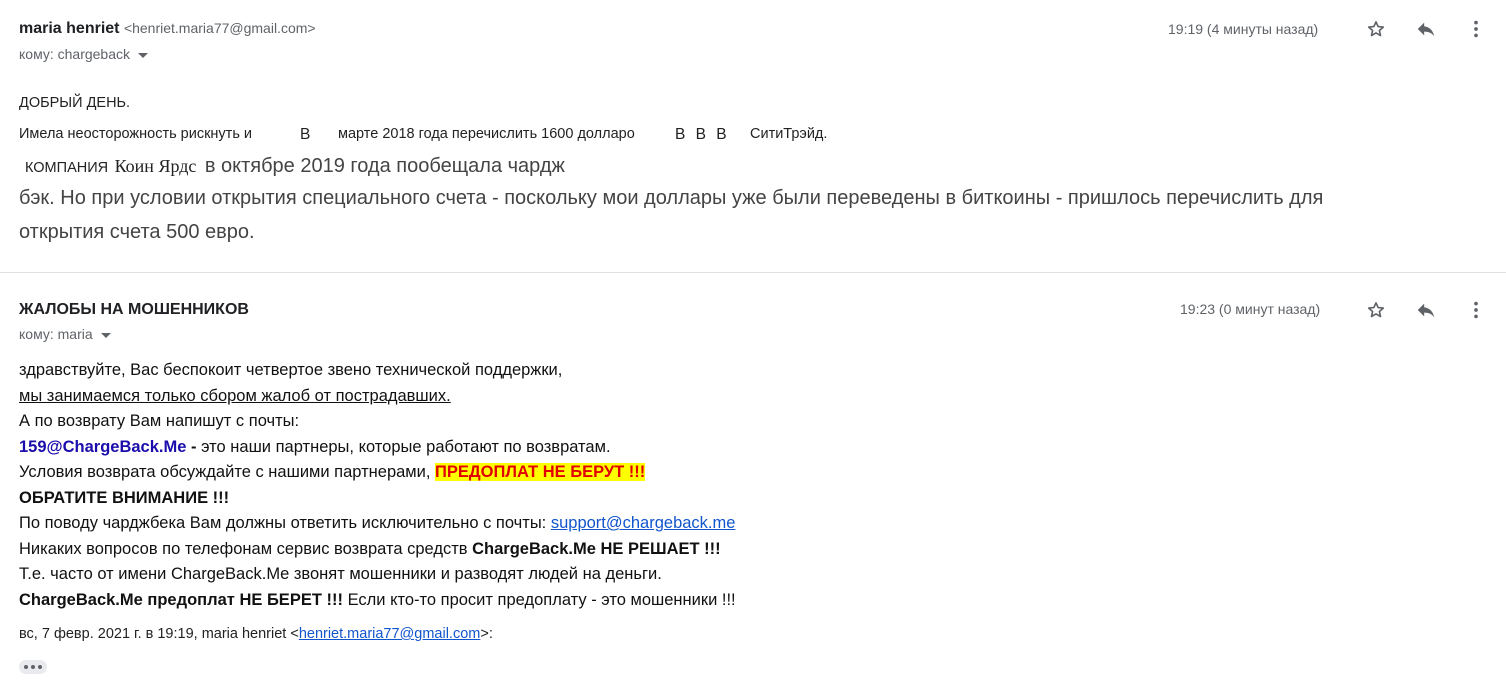 Image resolution: width=1506 pixels, height=688 pixels. What do you see at coordinates (33, 667) in the screenshot?
I see `show-trimmed-content-icon` at bounding box center [33, 667].